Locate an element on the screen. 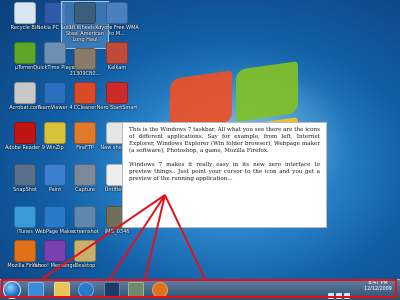 The width and height of the screenshot is (400, 300). annotation-arrows is located at coordinates (123, 237).